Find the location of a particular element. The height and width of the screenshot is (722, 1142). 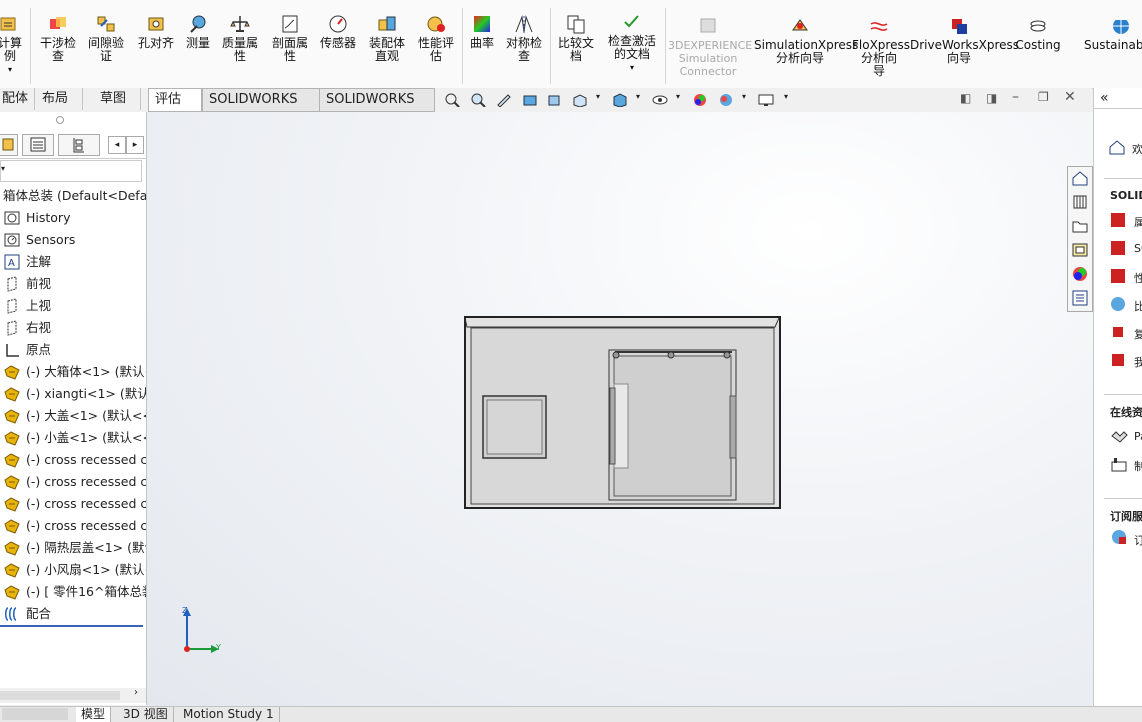

sensor-button: 传感器 is located at coordinates (338, 32).